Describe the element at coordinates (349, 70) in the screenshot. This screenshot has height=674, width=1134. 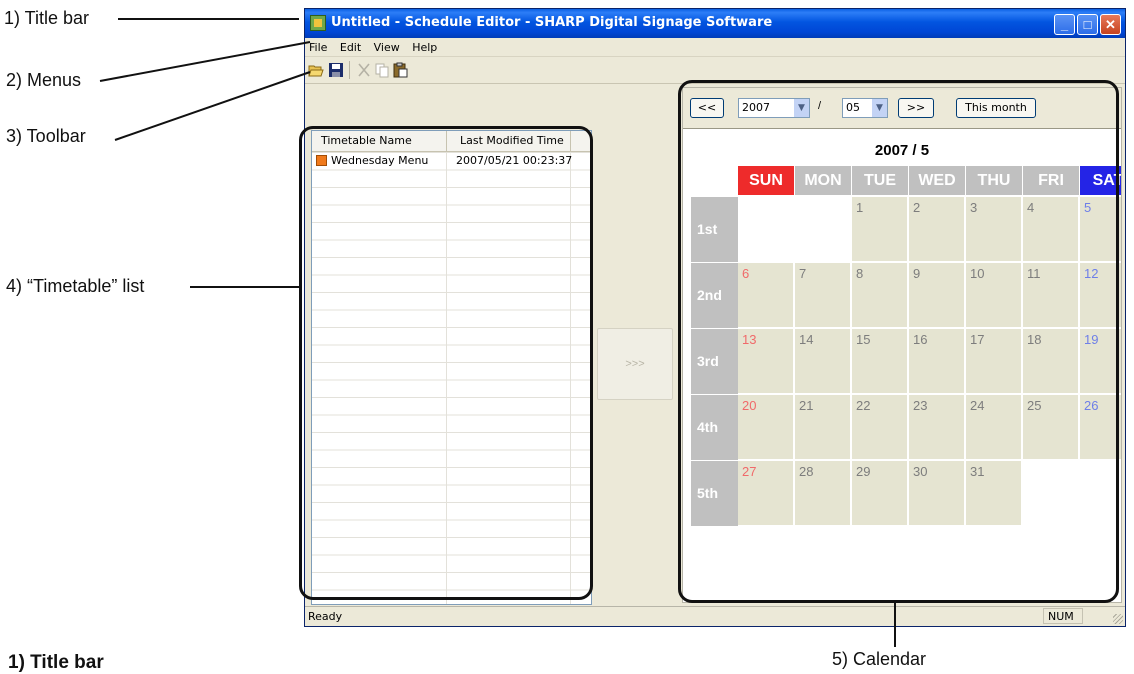
I see `toolbar-separator` at that location.